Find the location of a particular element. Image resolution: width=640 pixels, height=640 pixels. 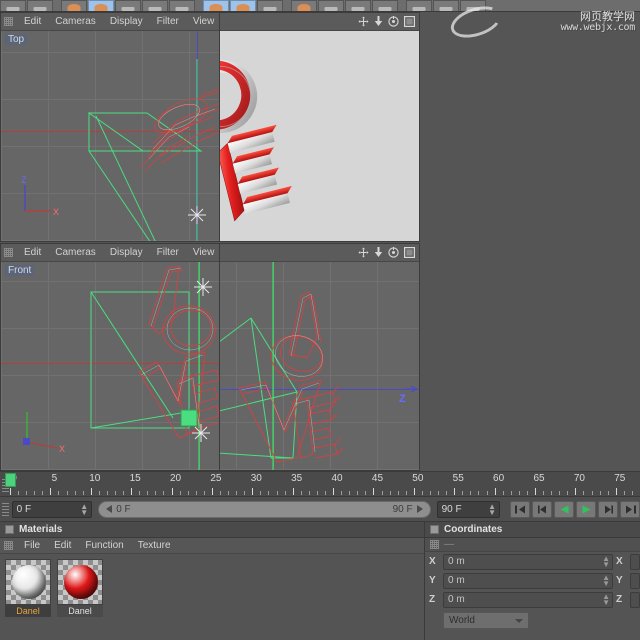

spline-button is located at coordinates (331, 5).